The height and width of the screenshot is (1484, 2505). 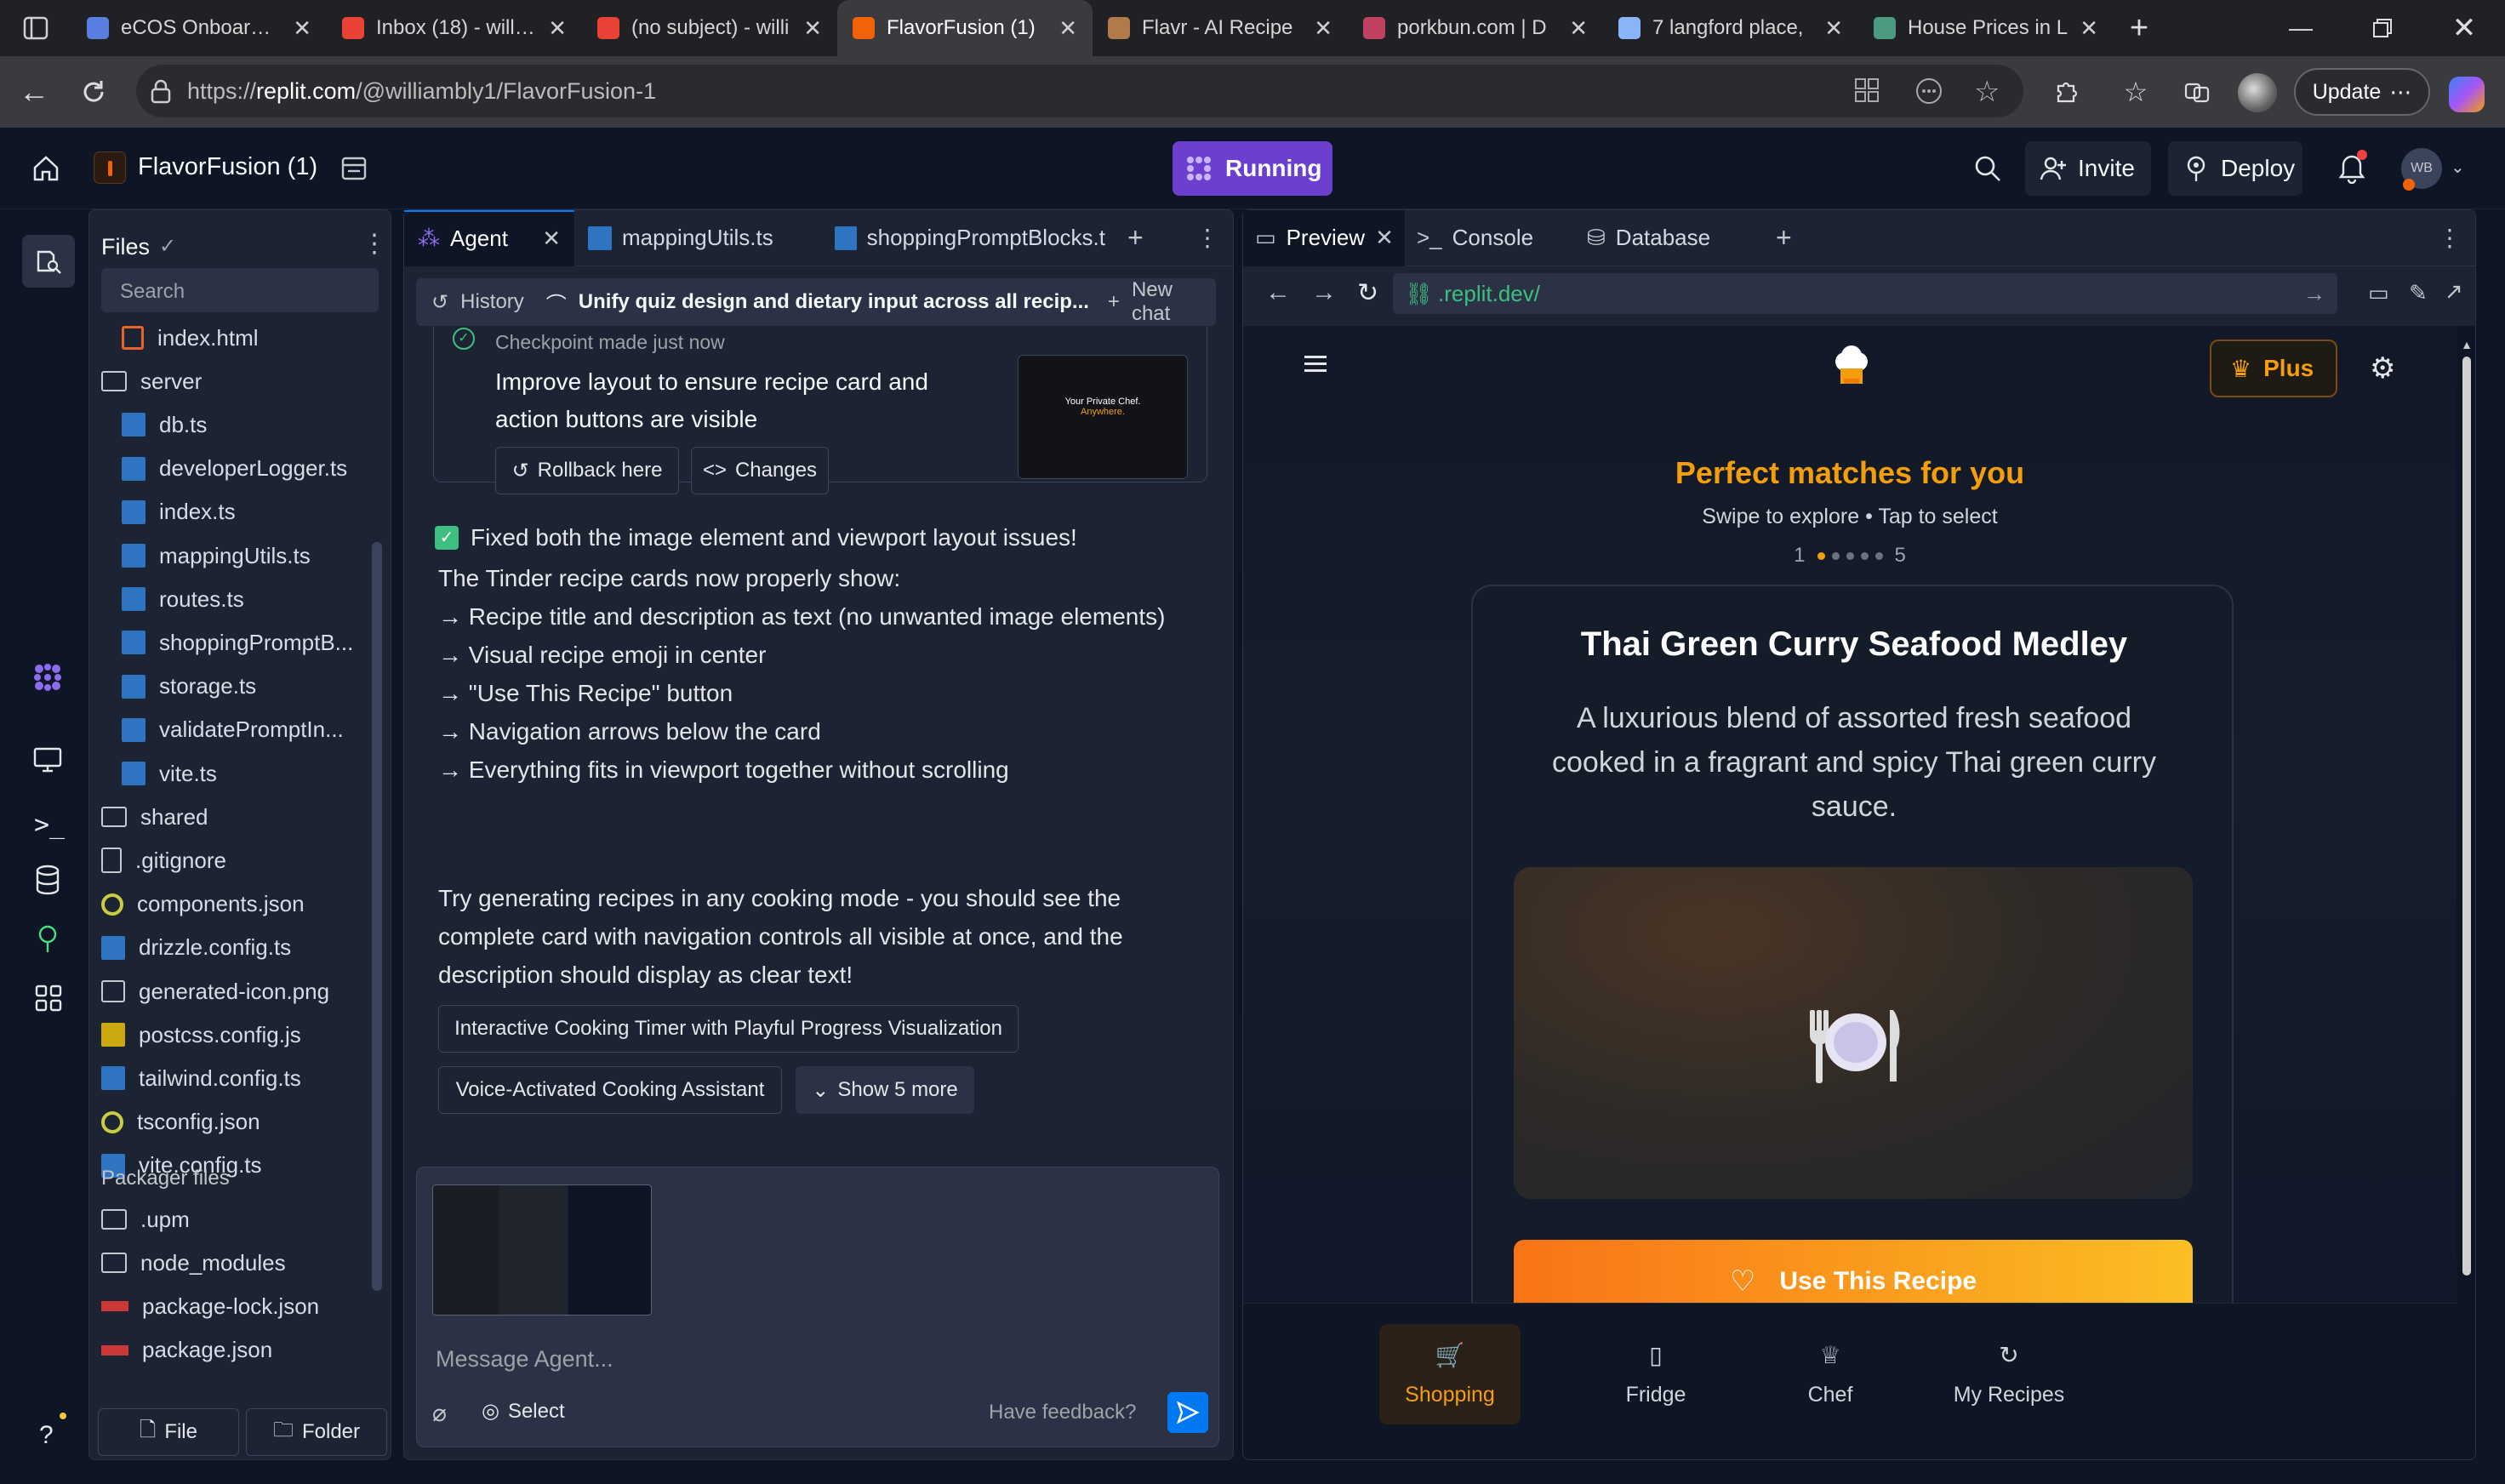 I want to click on project-name: FlavorFusion (1), so click(x=227, y=167).